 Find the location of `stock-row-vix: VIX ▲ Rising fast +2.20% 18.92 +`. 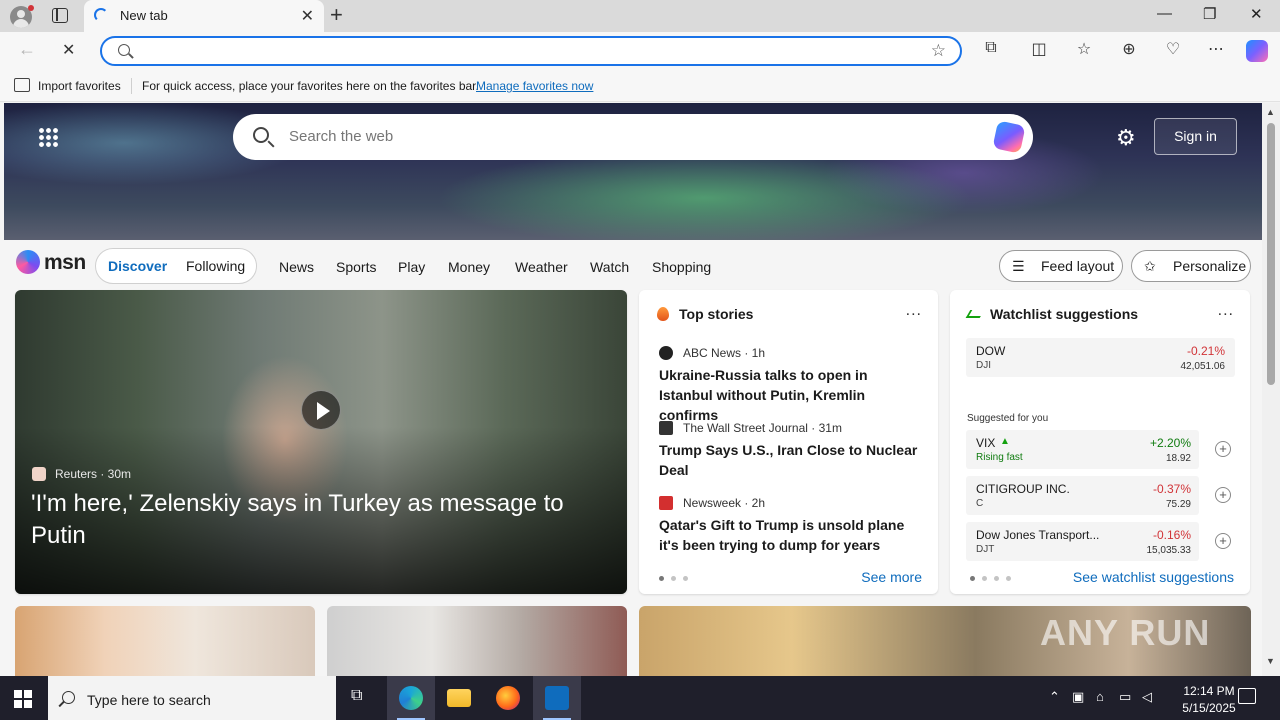

stock-row-vix: VIX ▲ Rising fast +2.20% 18.92 + is located at coordinates (1098, 449).